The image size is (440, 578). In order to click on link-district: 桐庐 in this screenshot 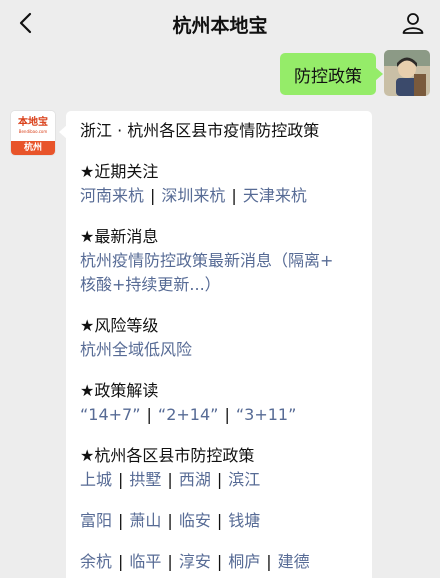, I will do `click(244, 561)`.